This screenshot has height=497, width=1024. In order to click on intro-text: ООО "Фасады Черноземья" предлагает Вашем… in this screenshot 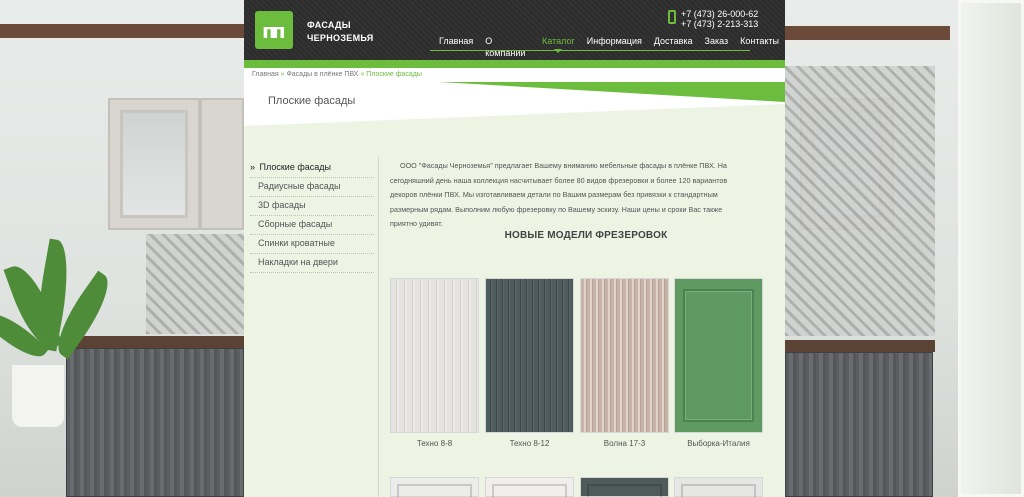, I will do `click(559, 194)`.